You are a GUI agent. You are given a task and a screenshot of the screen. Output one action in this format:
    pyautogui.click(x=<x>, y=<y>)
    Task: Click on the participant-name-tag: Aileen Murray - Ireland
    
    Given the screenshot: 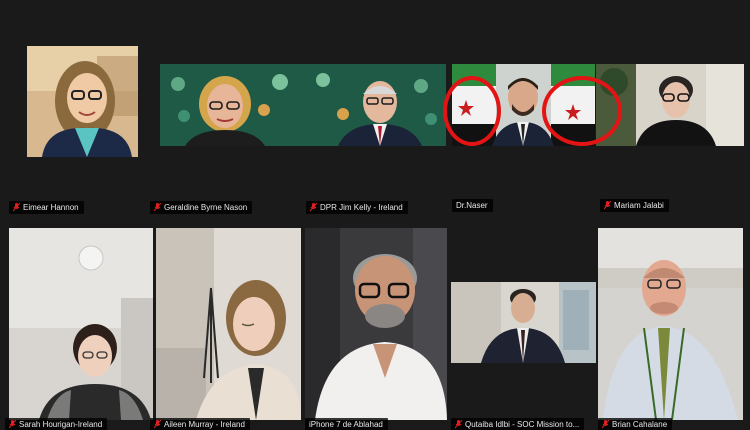 What is the action you would take?
    pyautogui.click(x=200, y=424)
    